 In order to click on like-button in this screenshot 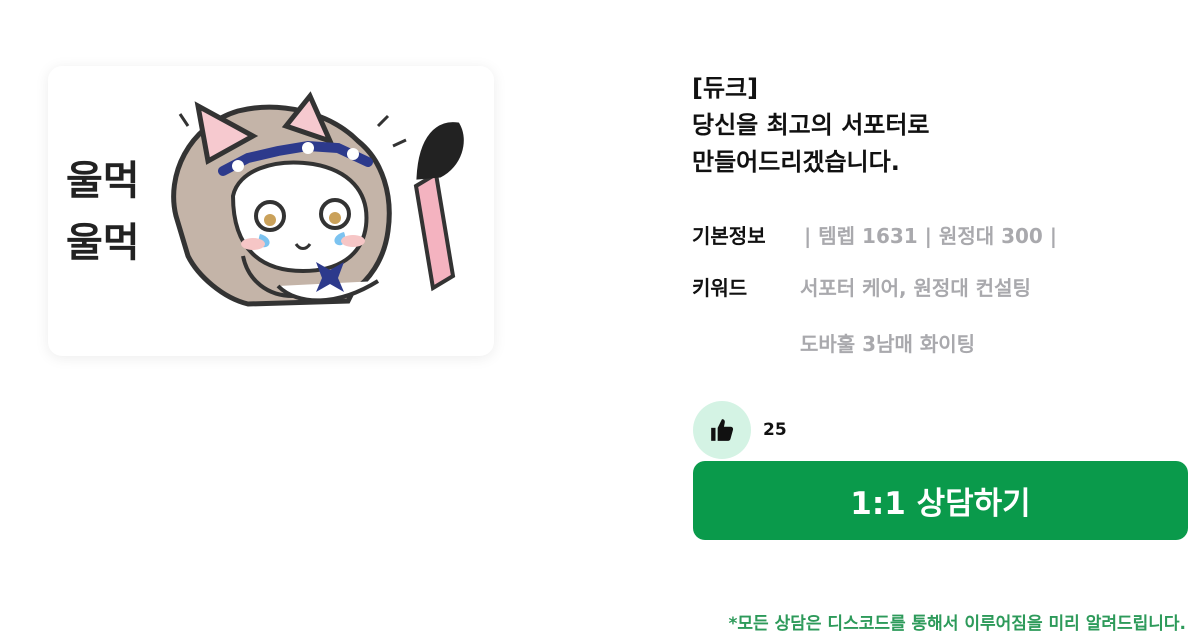, I will do `click(722, 430)`.